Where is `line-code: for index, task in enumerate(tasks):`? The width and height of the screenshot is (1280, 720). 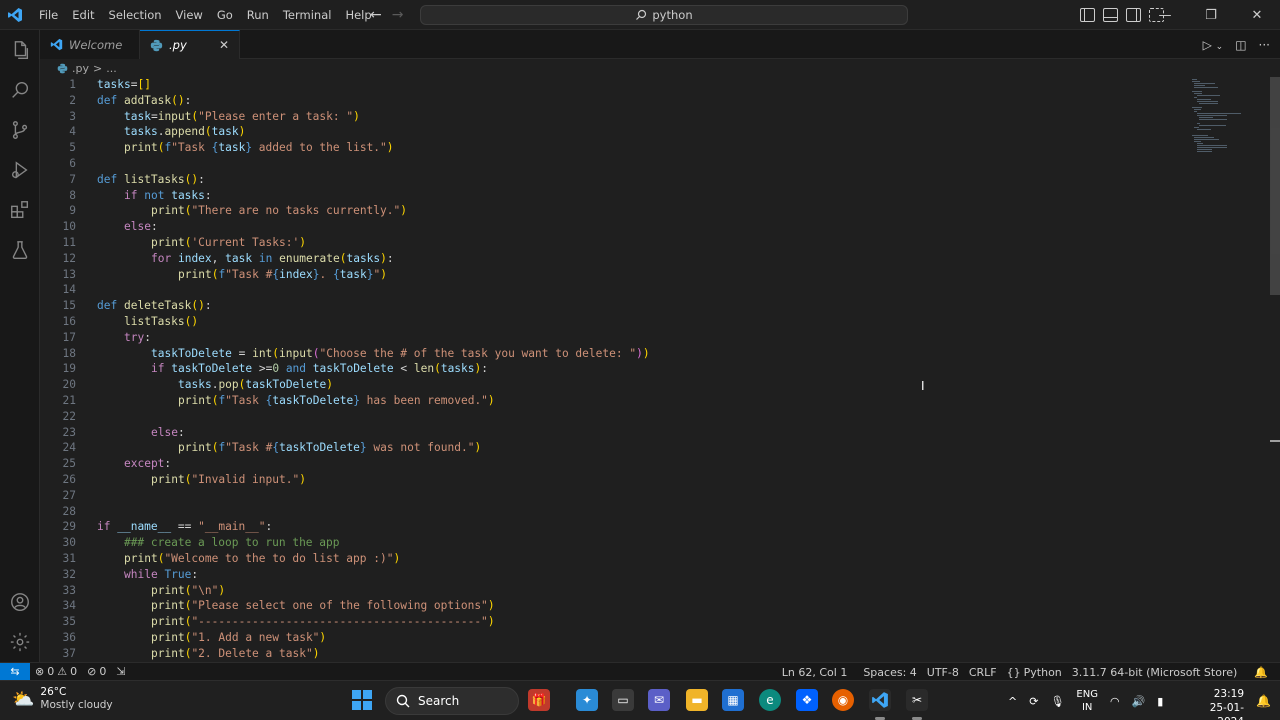 line-code: for index, task in enumerate(tasks): is located at coordinates (245, 259).